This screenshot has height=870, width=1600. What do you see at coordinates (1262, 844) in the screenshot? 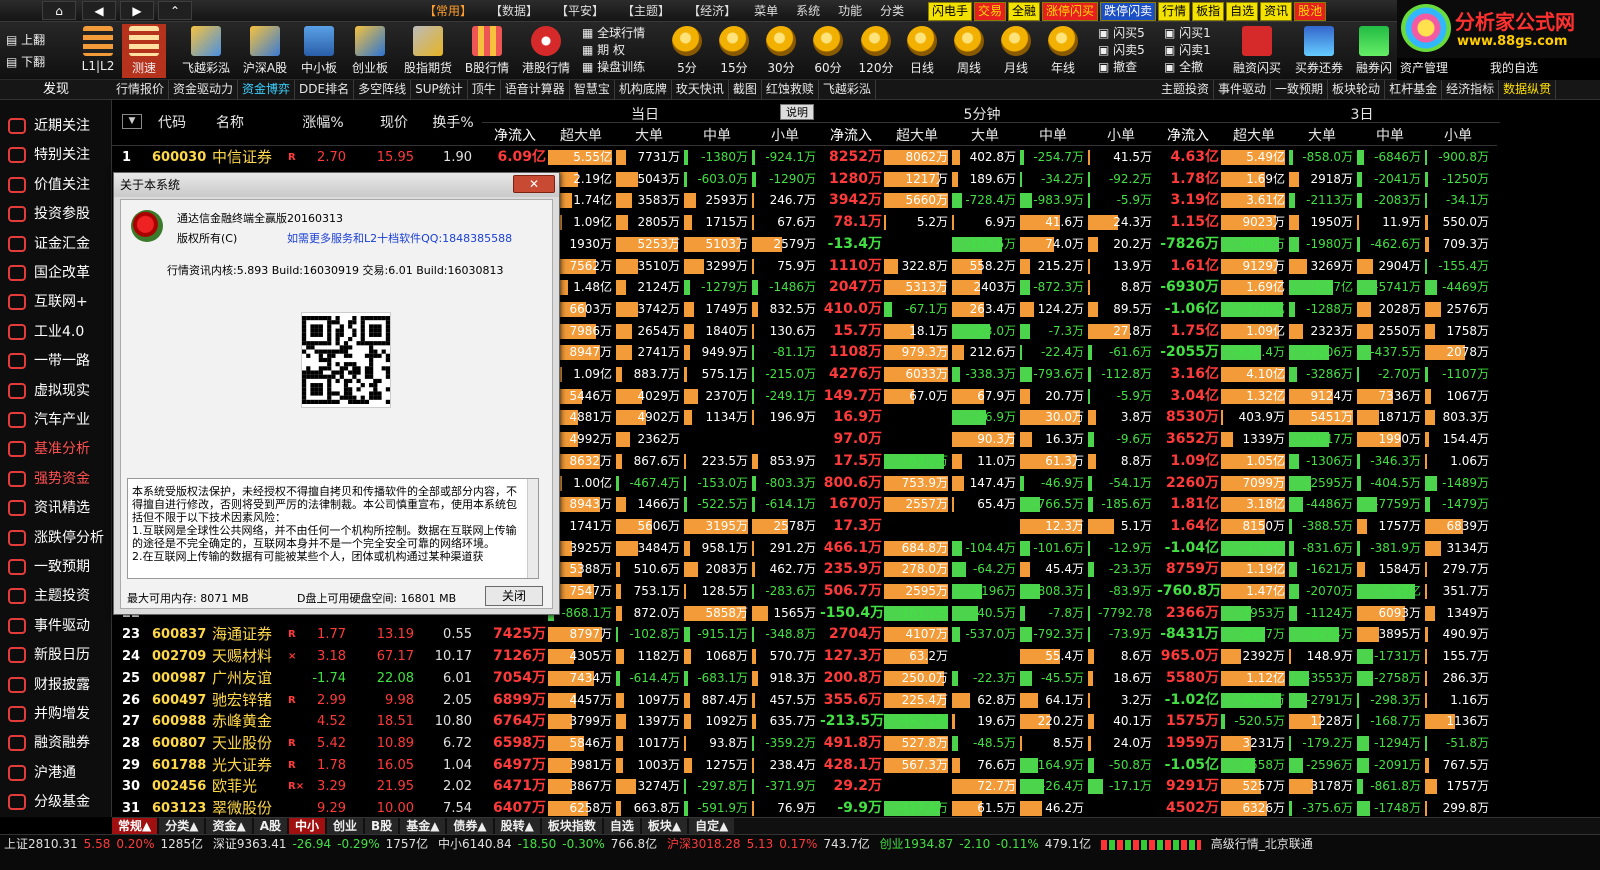
I see `server-name: 高级行情_北京联通` at bounding box center [1262, 844].